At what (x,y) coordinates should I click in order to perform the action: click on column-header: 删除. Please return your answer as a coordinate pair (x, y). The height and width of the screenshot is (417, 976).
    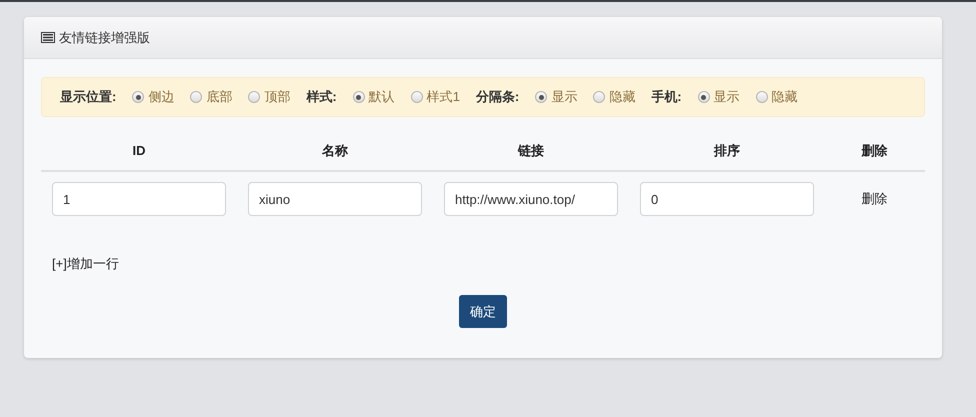
    Looking at the image, I should click on (874, 151).